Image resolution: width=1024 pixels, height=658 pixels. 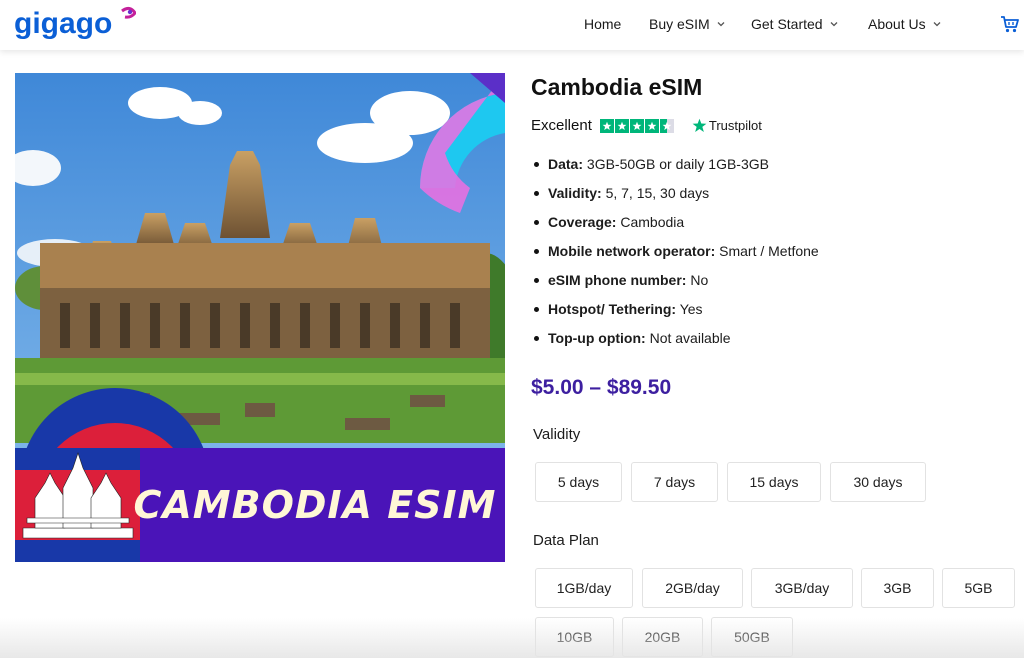 What do you see at coordinates (674, 482) in the screenshot?
I see `validity-option-7-days: 7 days` at bounding box center [674, 482].